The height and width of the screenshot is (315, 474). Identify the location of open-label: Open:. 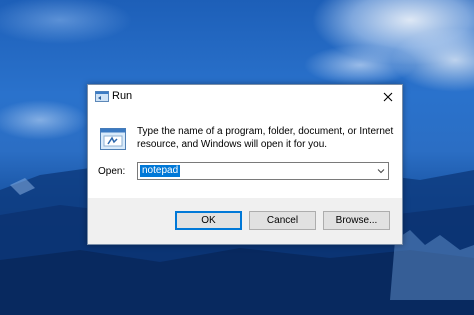
(112, 171).